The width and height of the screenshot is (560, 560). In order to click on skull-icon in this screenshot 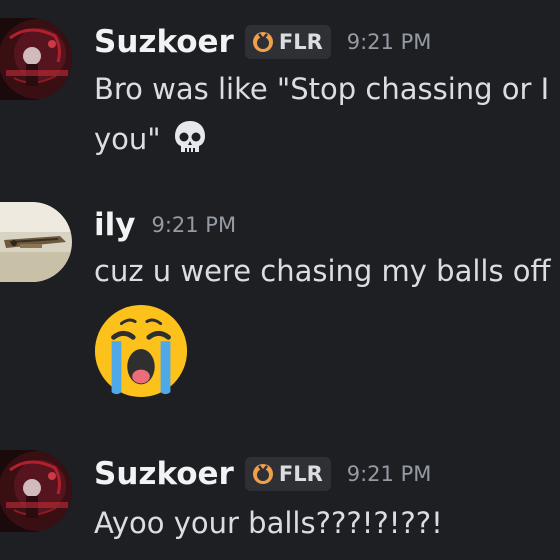, I will do `click(189, 136)`.